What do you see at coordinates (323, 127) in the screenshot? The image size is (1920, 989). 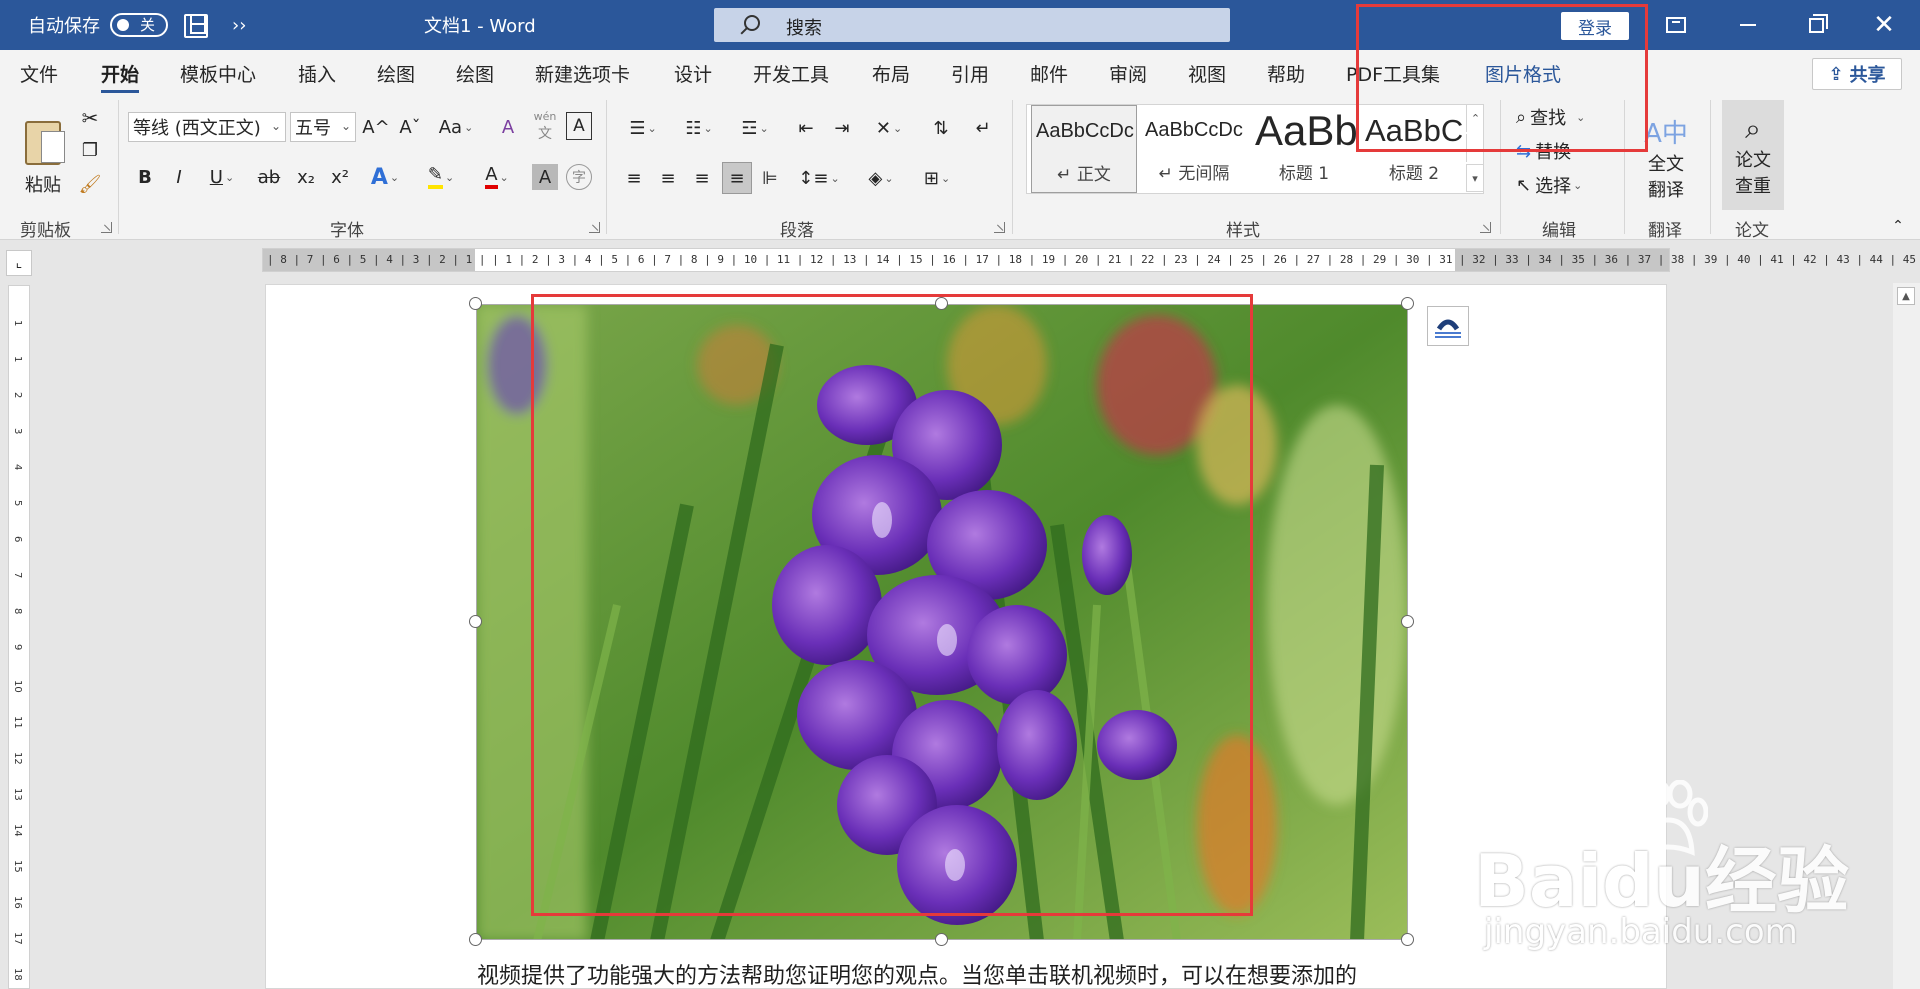 I see `font-size-select: 五号 ⌄` at bounding box center [323, 127].